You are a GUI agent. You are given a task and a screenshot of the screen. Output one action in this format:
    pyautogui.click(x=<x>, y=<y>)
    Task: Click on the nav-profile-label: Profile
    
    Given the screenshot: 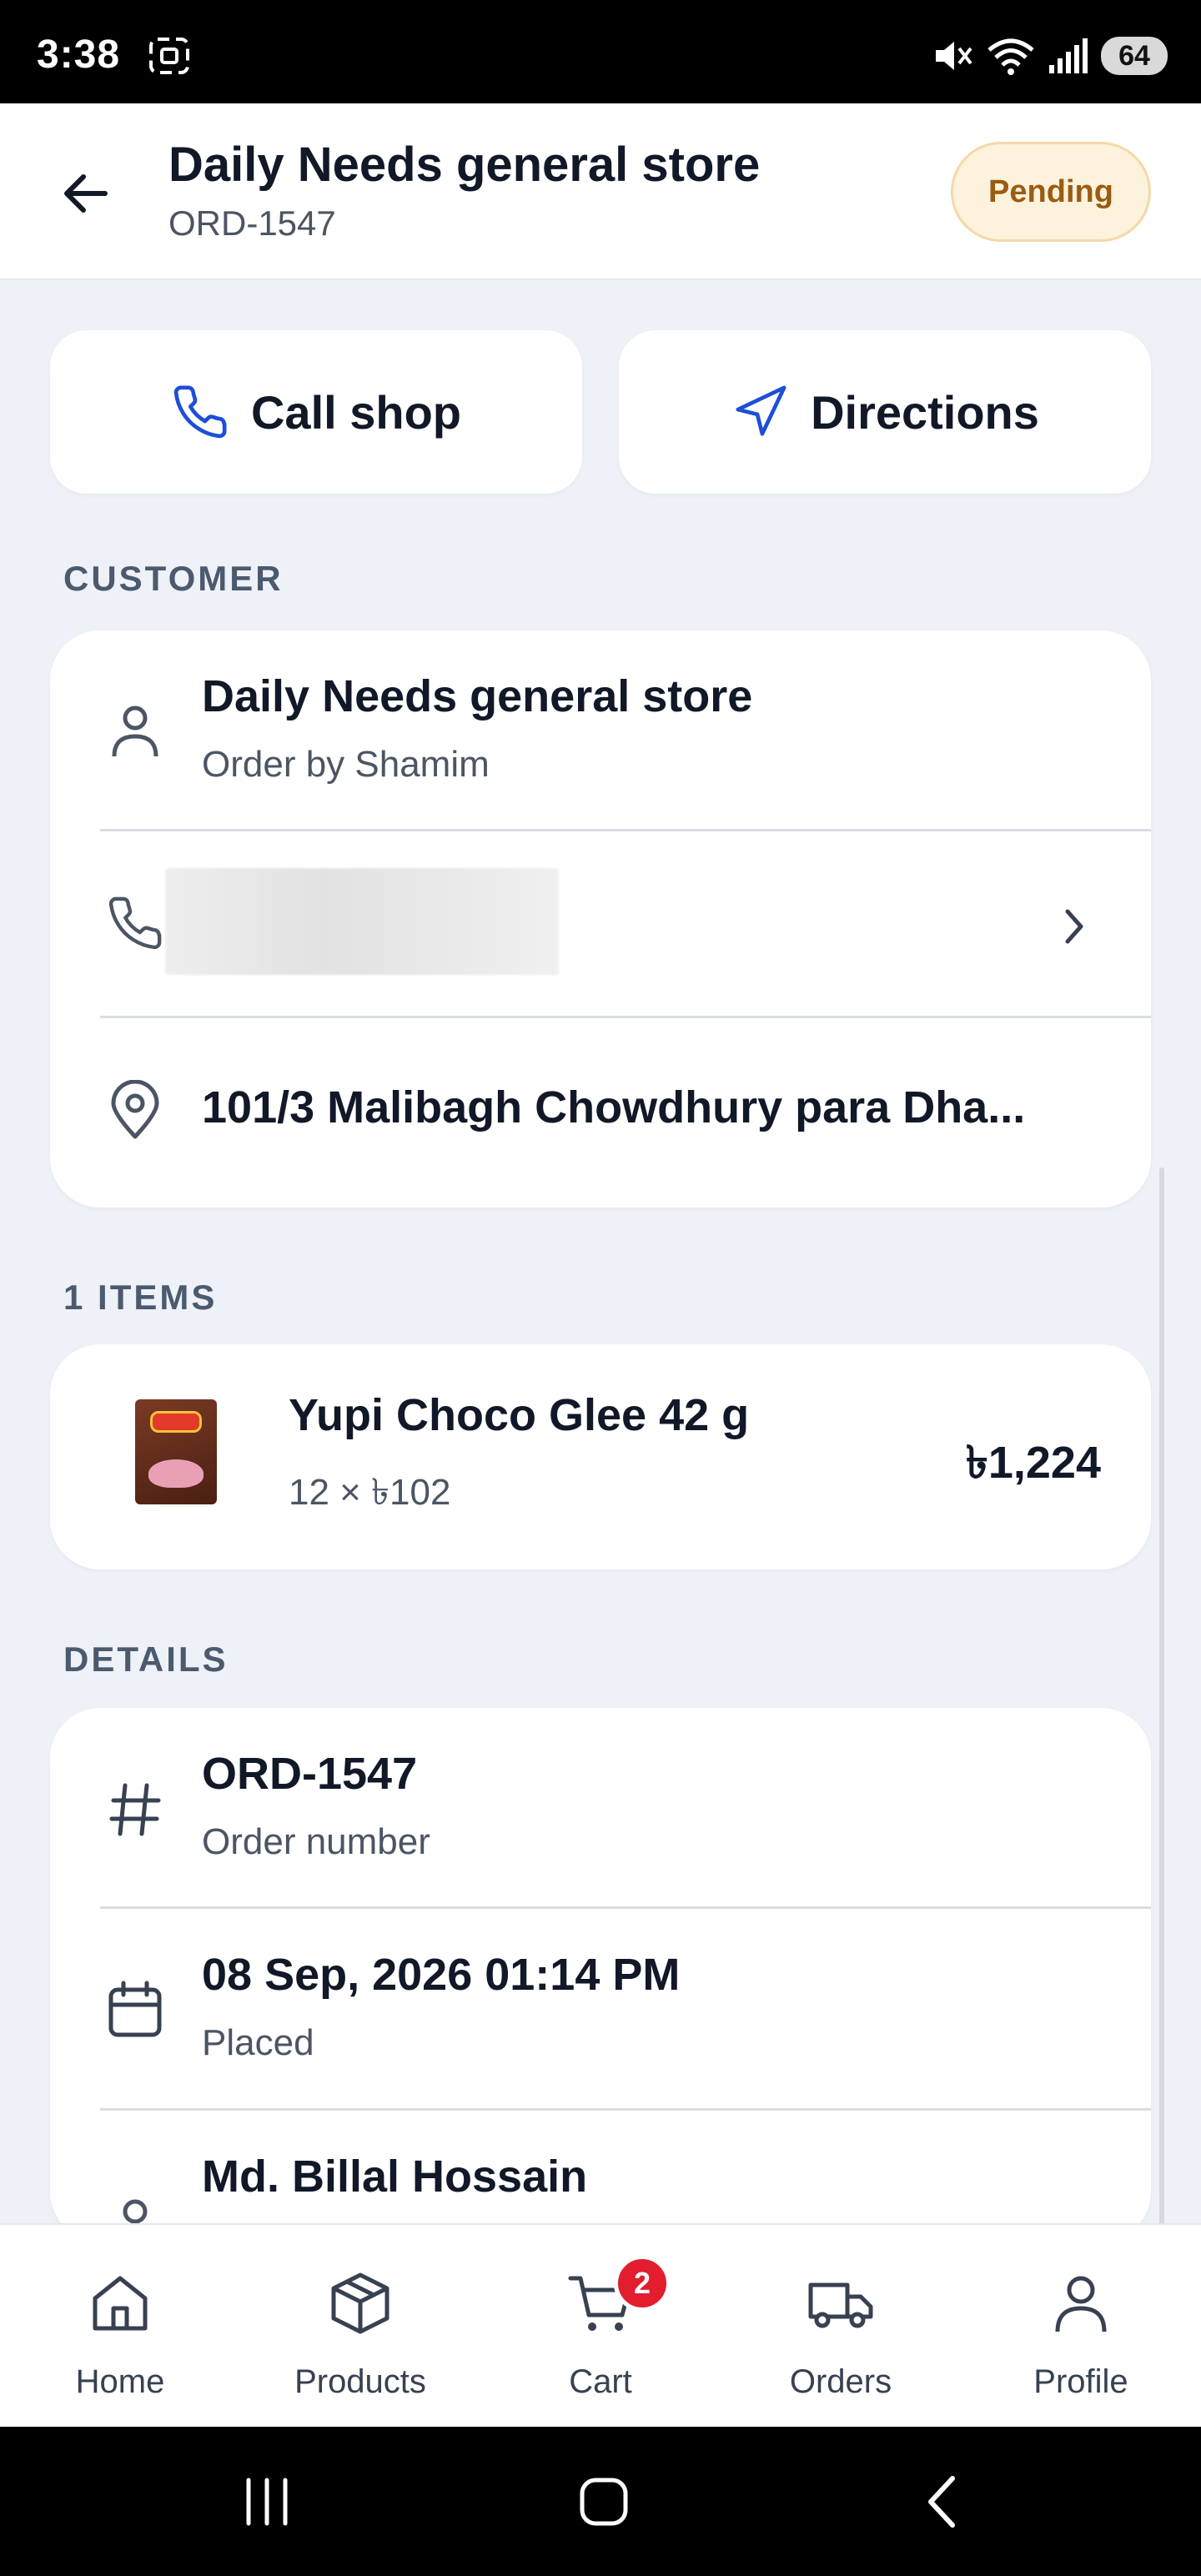 What is the action you would take?
    pyautogui.click(x=1080, y=2381)
    